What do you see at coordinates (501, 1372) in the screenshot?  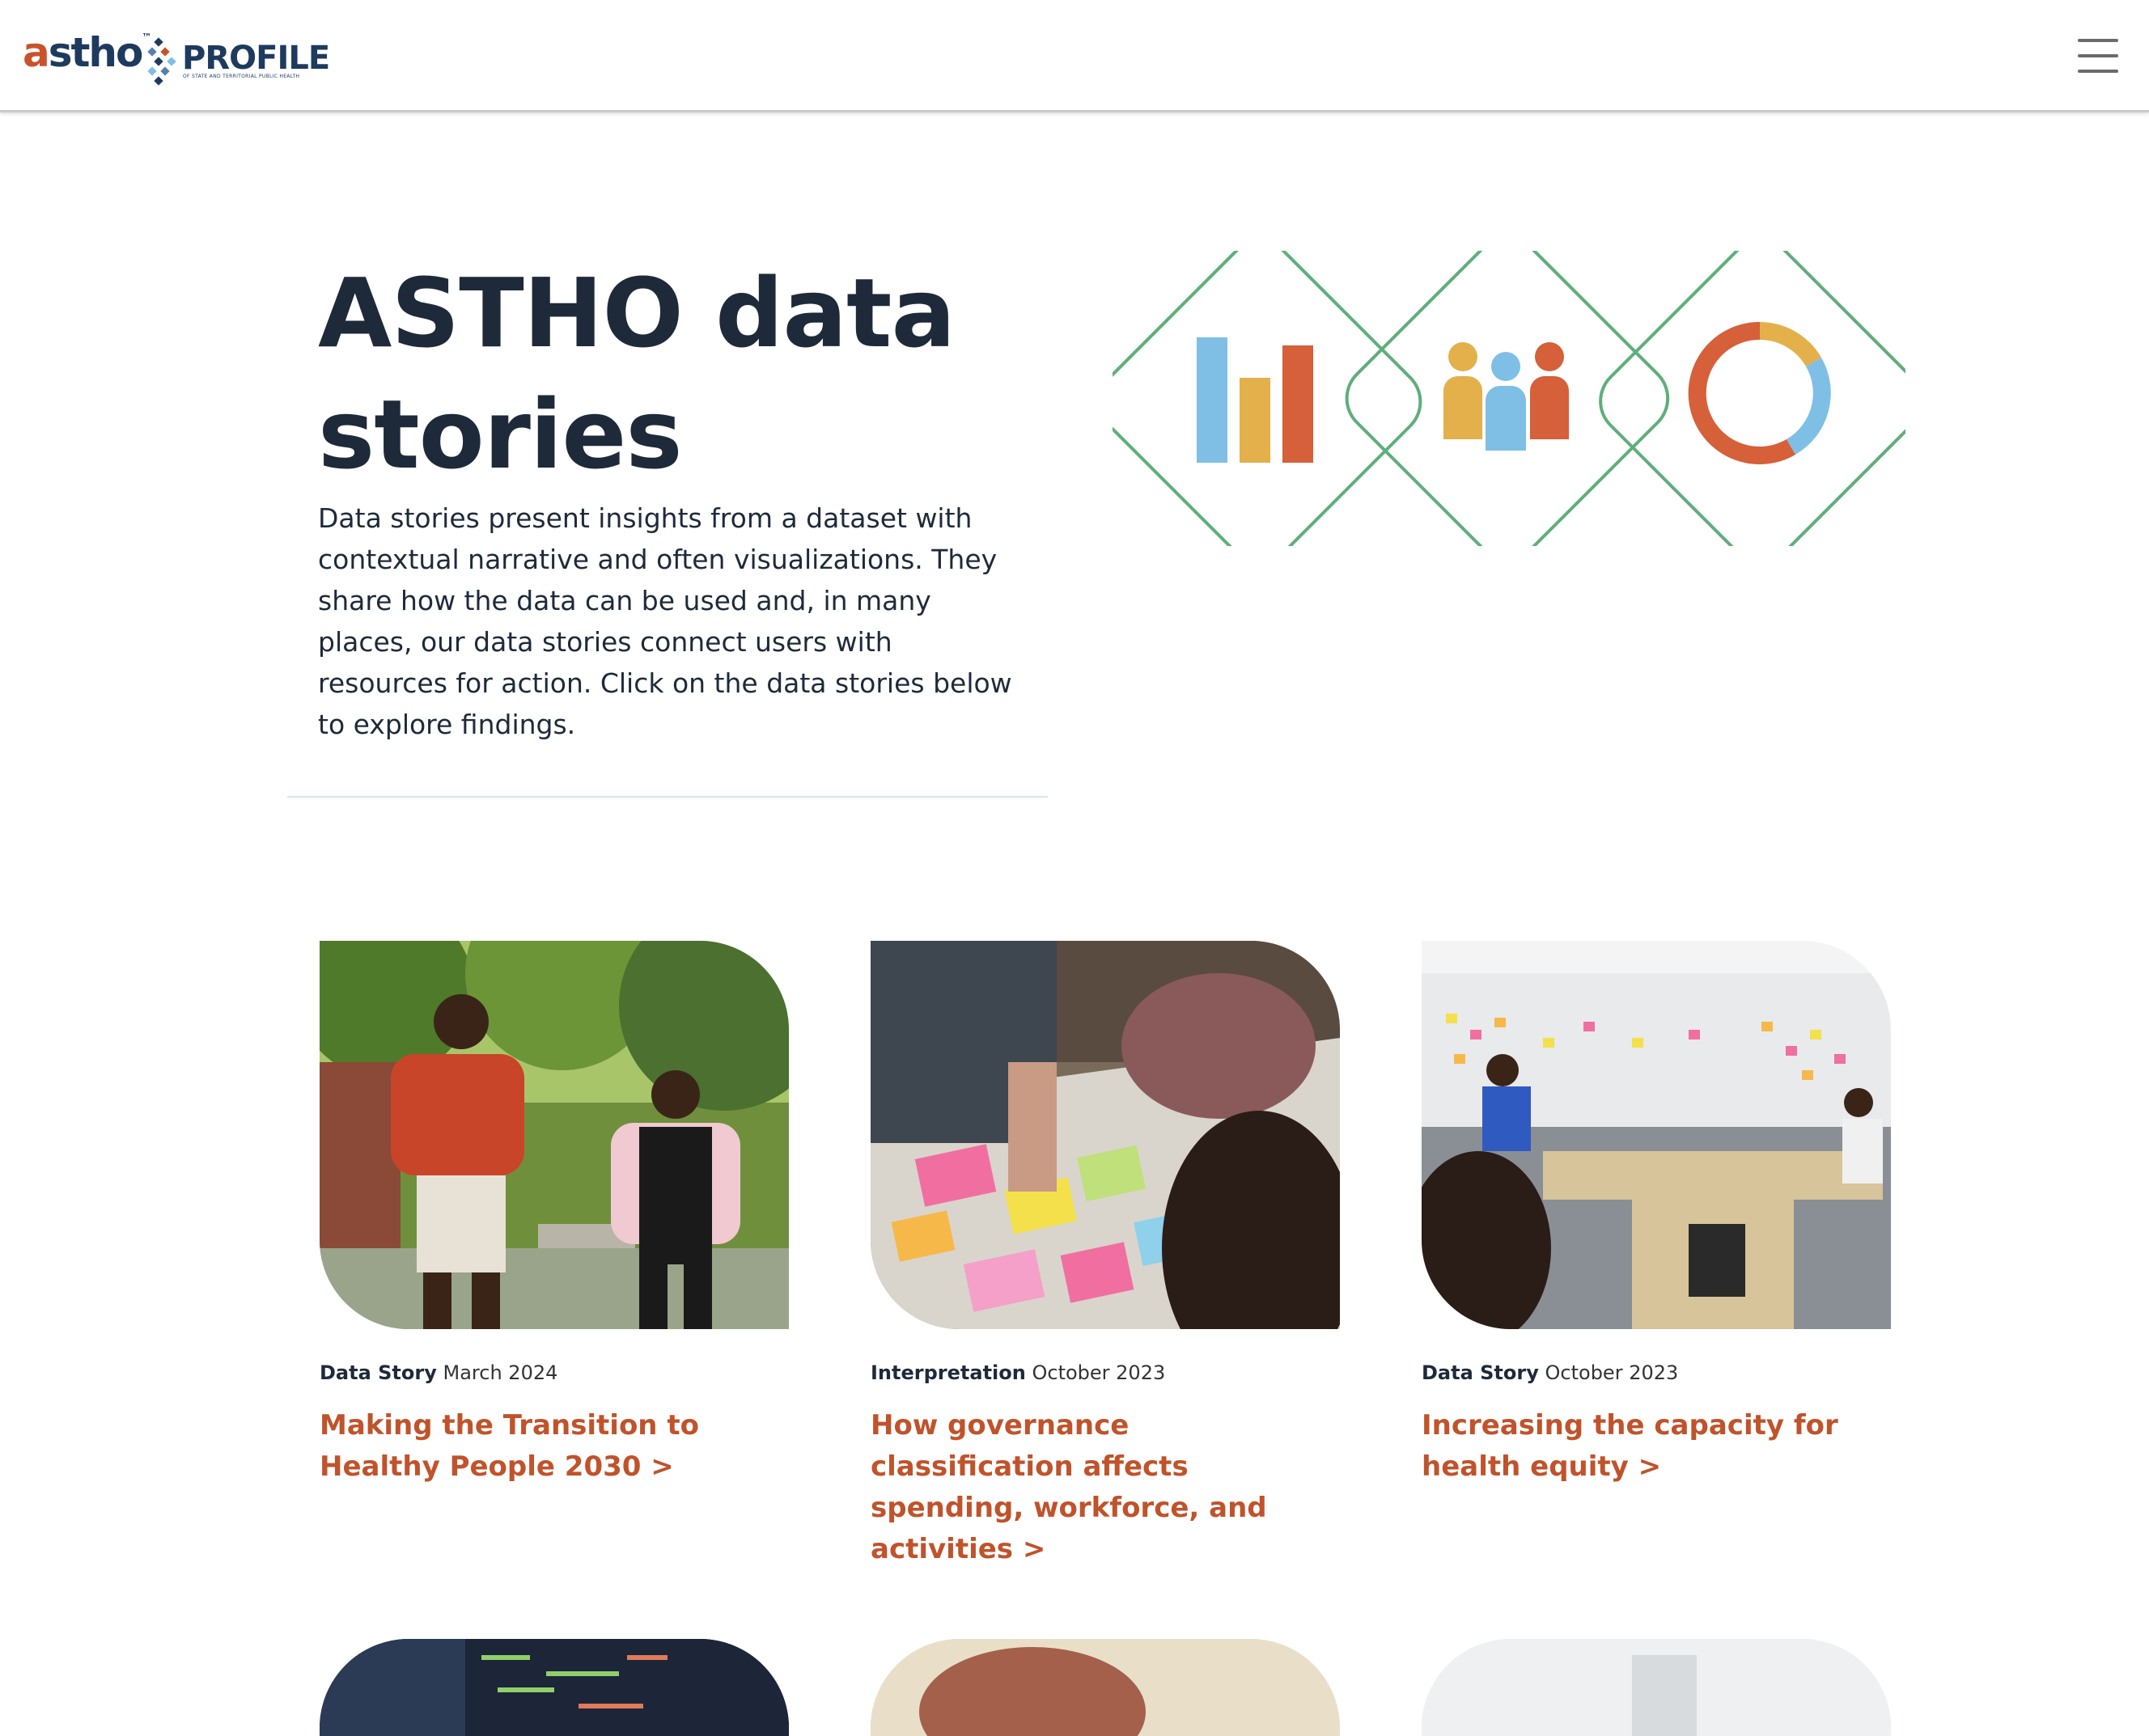 I see `card-date: March 2024` at bounding box center [501, 1372].